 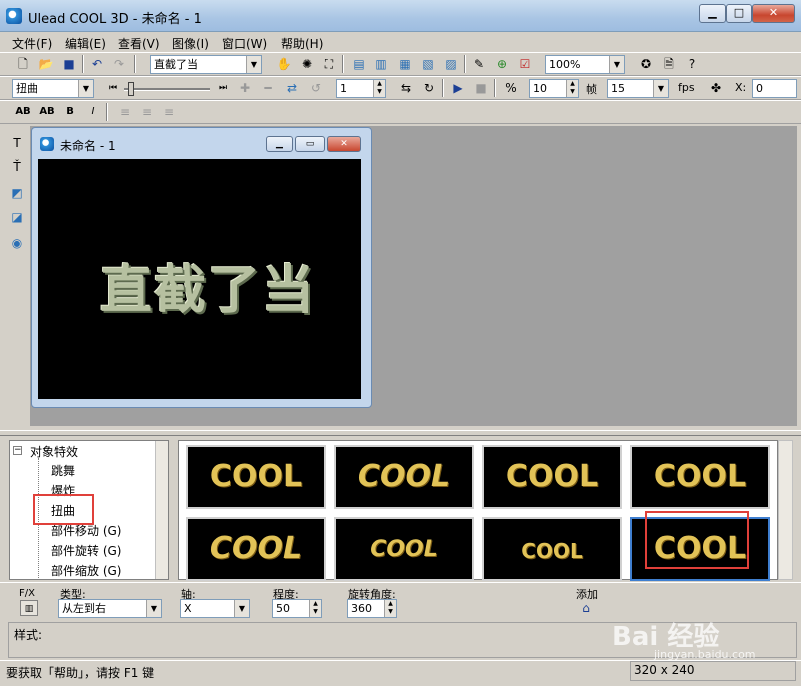 What do you see at coordinates (206, 64) in the screenshot?
I see `text-combo: 直截了当 ▼` at bounding box center [206, 64].